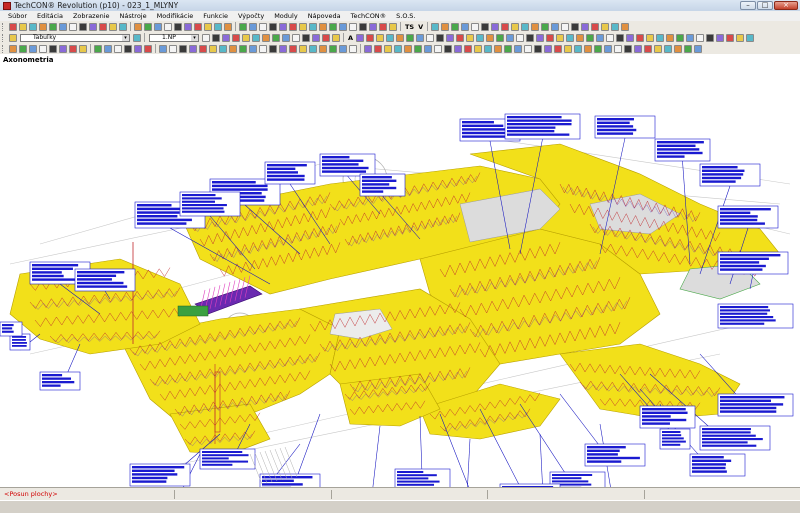 This screenshot has height=513, width=800. Describe the element at coordinates (285, 16) in the screenshot. I see `menu-modules: Moduly` at that location.